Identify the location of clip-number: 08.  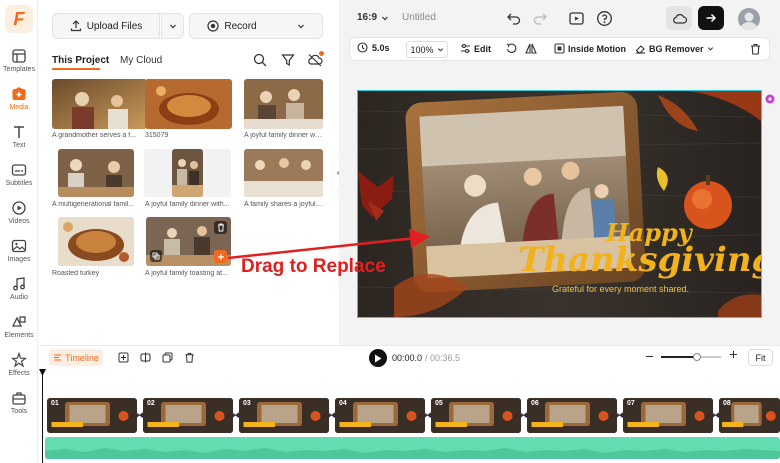
(727, 403).